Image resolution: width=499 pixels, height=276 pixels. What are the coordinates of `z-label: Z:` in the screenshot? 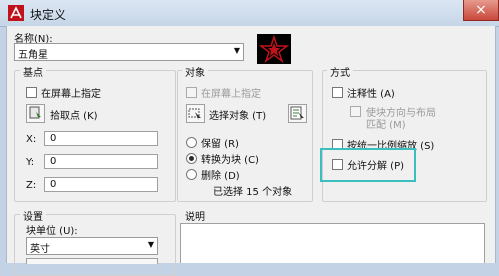 It's located at (31, 185).